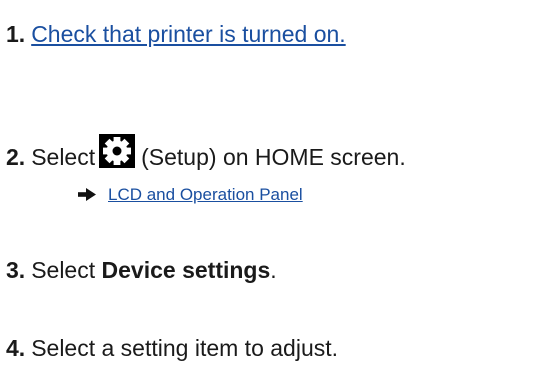 This screenshot has height=376, width=554. I want to click on step-3: 3. Select Device settings., so click(141, 270).